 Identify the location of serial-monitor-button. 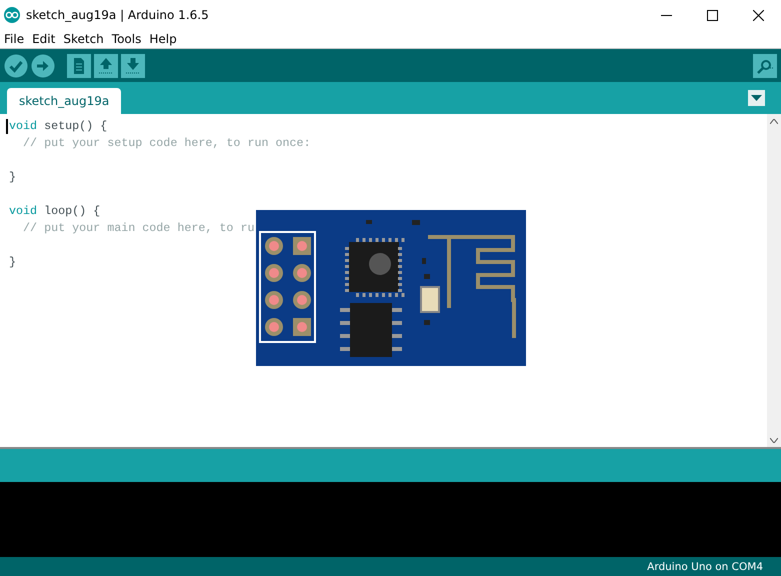
(765, 66).